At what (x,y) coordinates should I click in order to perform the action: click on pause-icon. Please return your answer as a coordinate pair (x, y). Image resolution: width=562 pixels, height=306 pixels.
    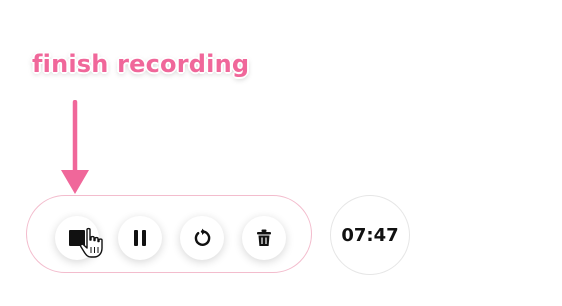
    Looking at the image, I should click on (140, 238).